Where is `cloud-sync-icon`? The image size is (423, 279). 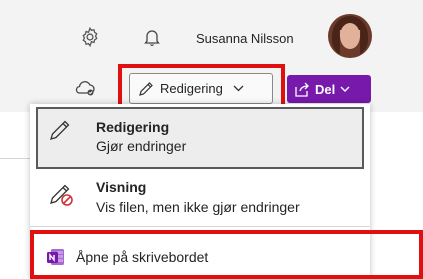
cloud-sync-icon is located at coordinates (85, 88).